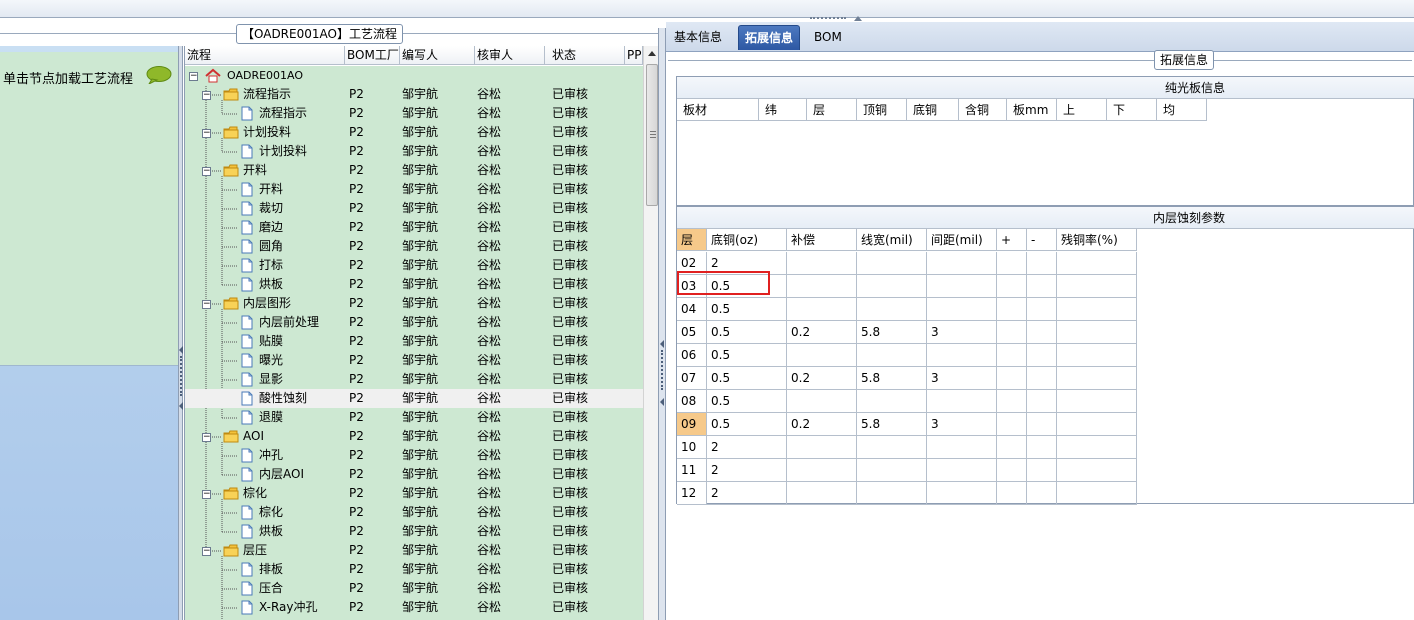  Describe the element at coordinates (692, 447) in the screenshot. I see `layer-cell: 10` at that location.